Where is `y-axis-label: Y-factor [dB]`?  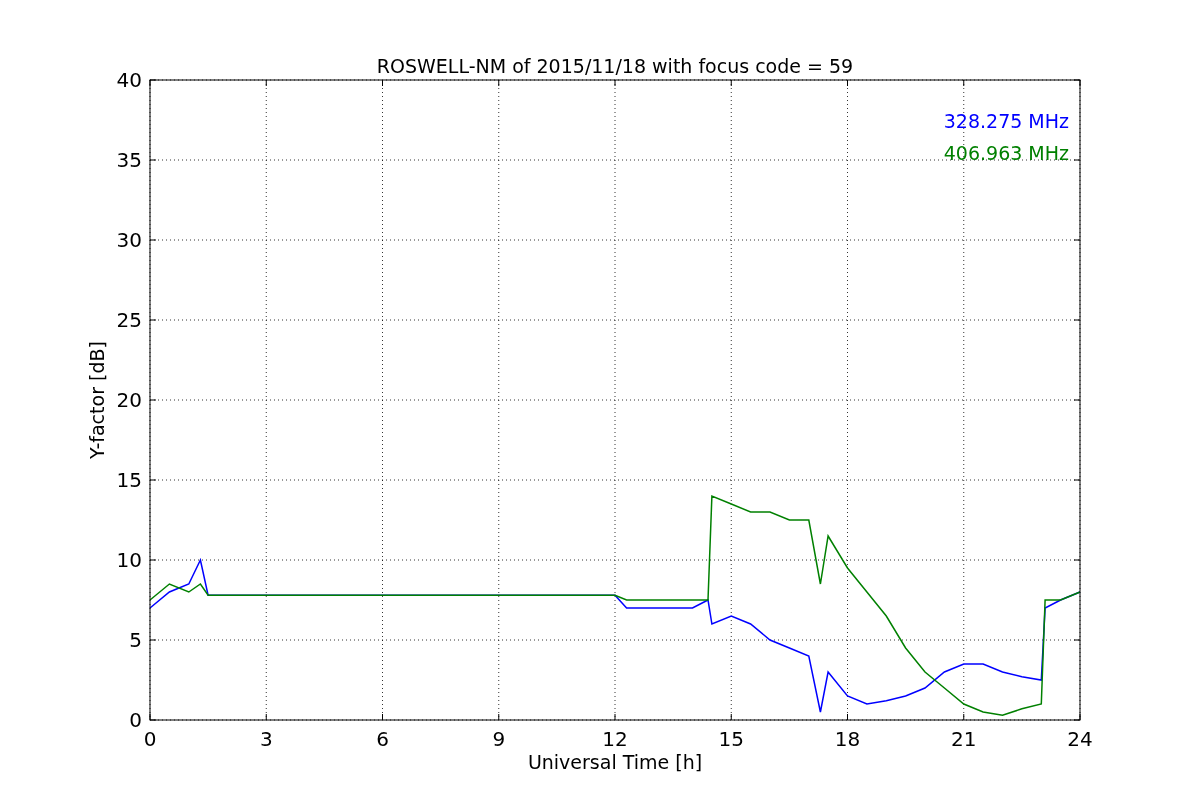
y-axis-label: Y-factor [dB] is located at coordinates (97, 400).